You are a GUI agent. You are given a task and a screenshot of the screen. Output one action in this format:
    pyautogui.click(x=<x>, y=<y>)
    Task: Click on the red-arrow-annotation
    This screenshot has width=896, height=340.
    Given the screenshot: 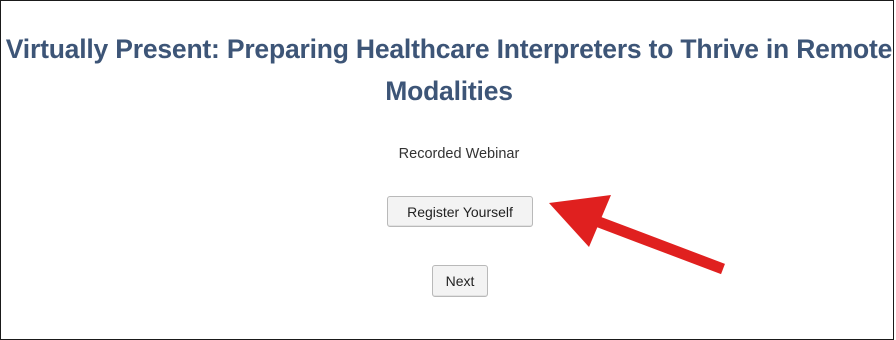 What is the action you would take?
    pyautogui.click(x=637, y=235)
    